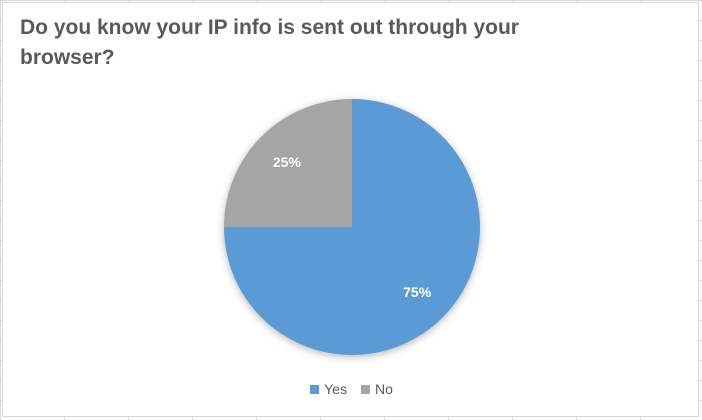 The width and height of the screenshot is (702, 420). Describe the element at coordinates (365, 389) in the screenshot. I see `legend-swatch-no` at that location.